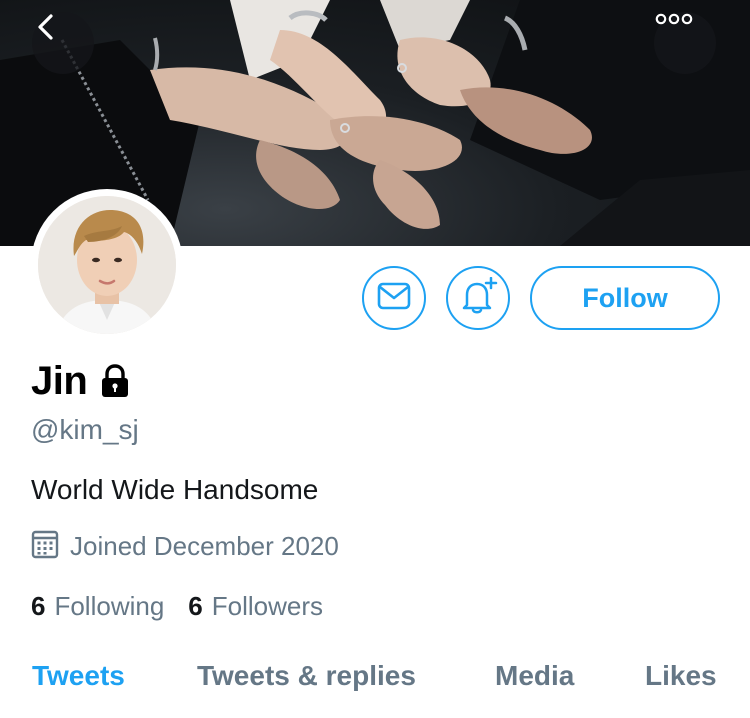 The width and height of the screenshot is (750, 718). What do you see at coordinates (59, 380) in the screenshot?
I see `display-name: Jin` at bounding box center [59, 380].